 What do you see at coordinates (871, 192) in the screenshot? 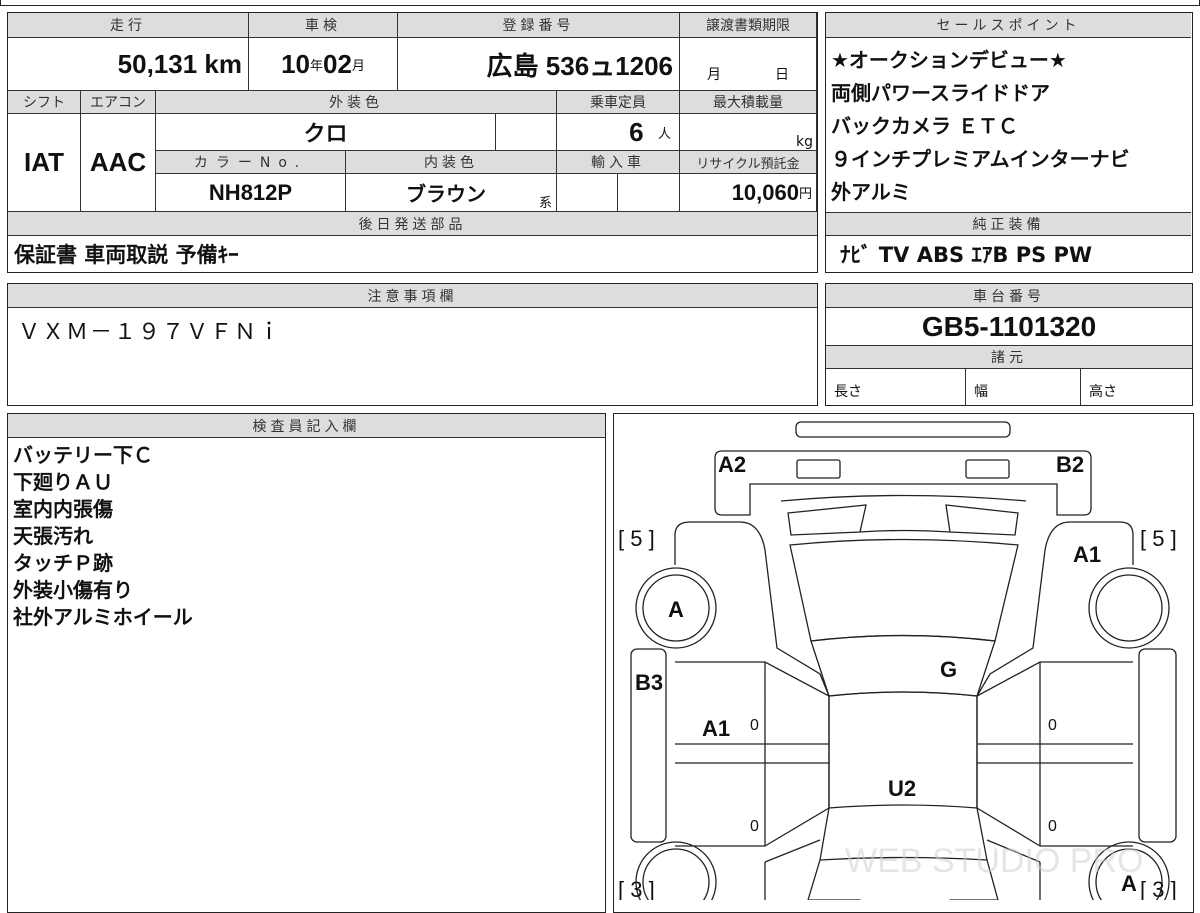
I see `sales-point-item: 外アルミ` at bounding box center [871, 192].